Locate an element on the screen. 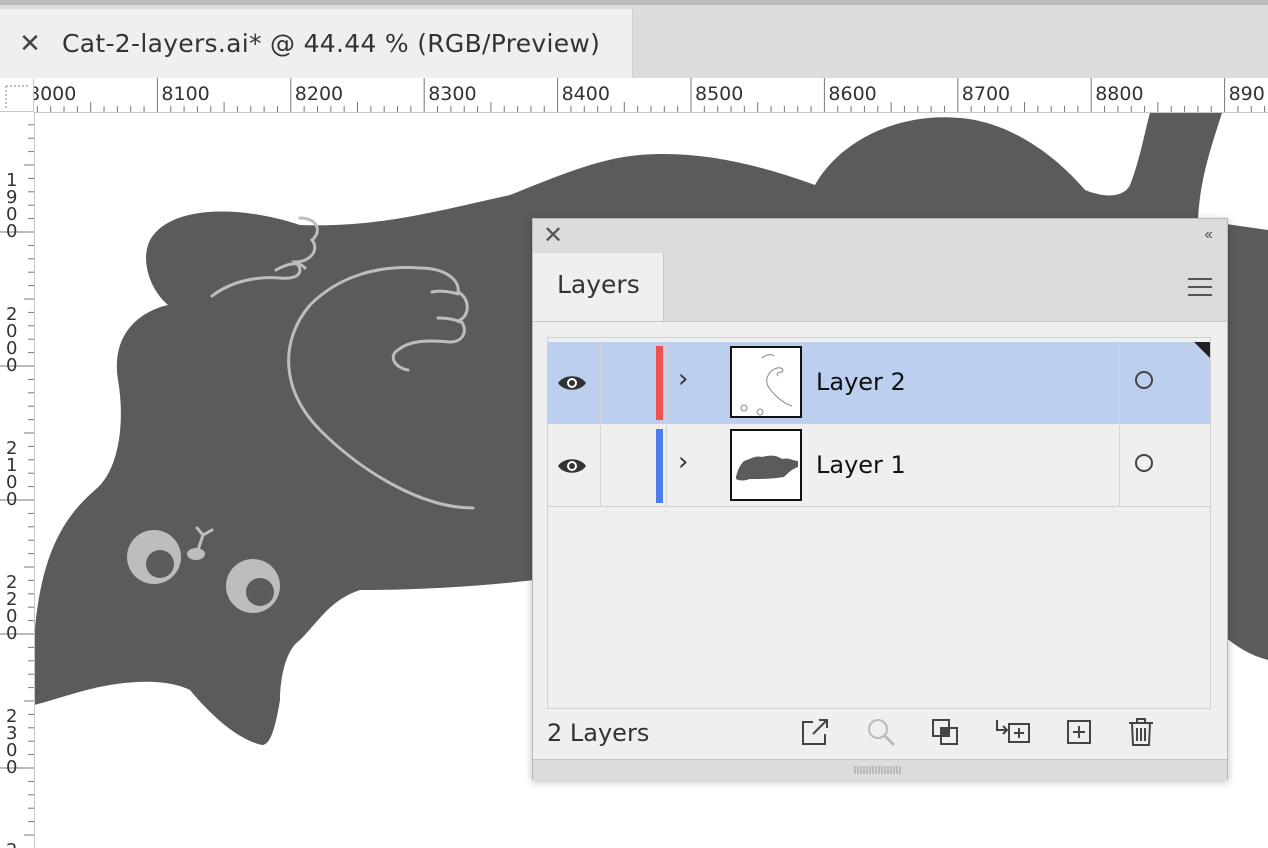 This screenshot has height=848, width=1268. horizontal-ruler-ticks: 8000 8100 8200 8300 8400 8500 8600 8700 8800 890 is located at coordinates (650, 95).